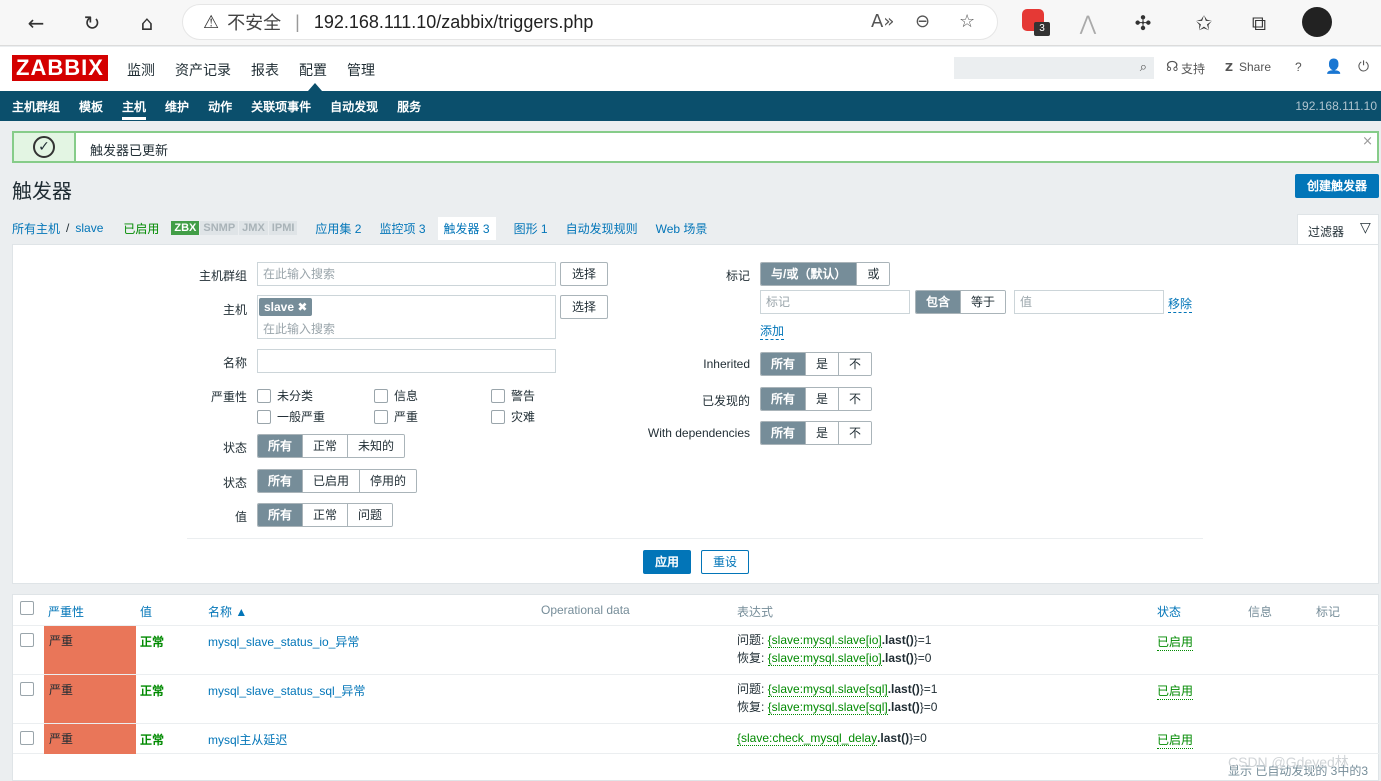  I want to click on state-normal: 正常, so click(326, 446).